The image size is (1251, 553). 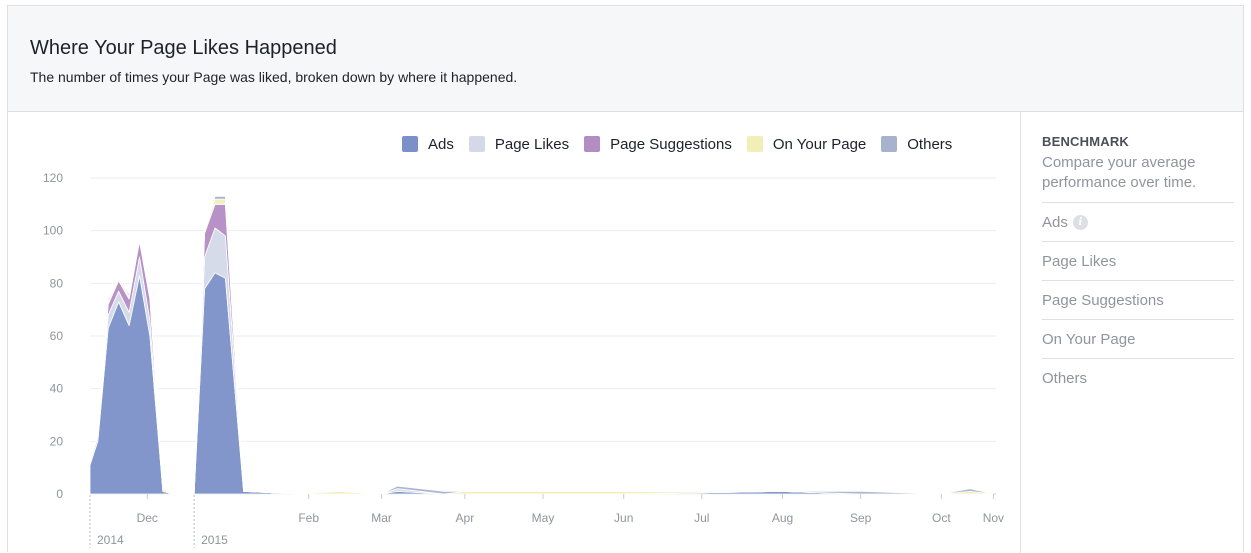 I want to click on x-tick-label: Sep, so click(x=861, y=518).